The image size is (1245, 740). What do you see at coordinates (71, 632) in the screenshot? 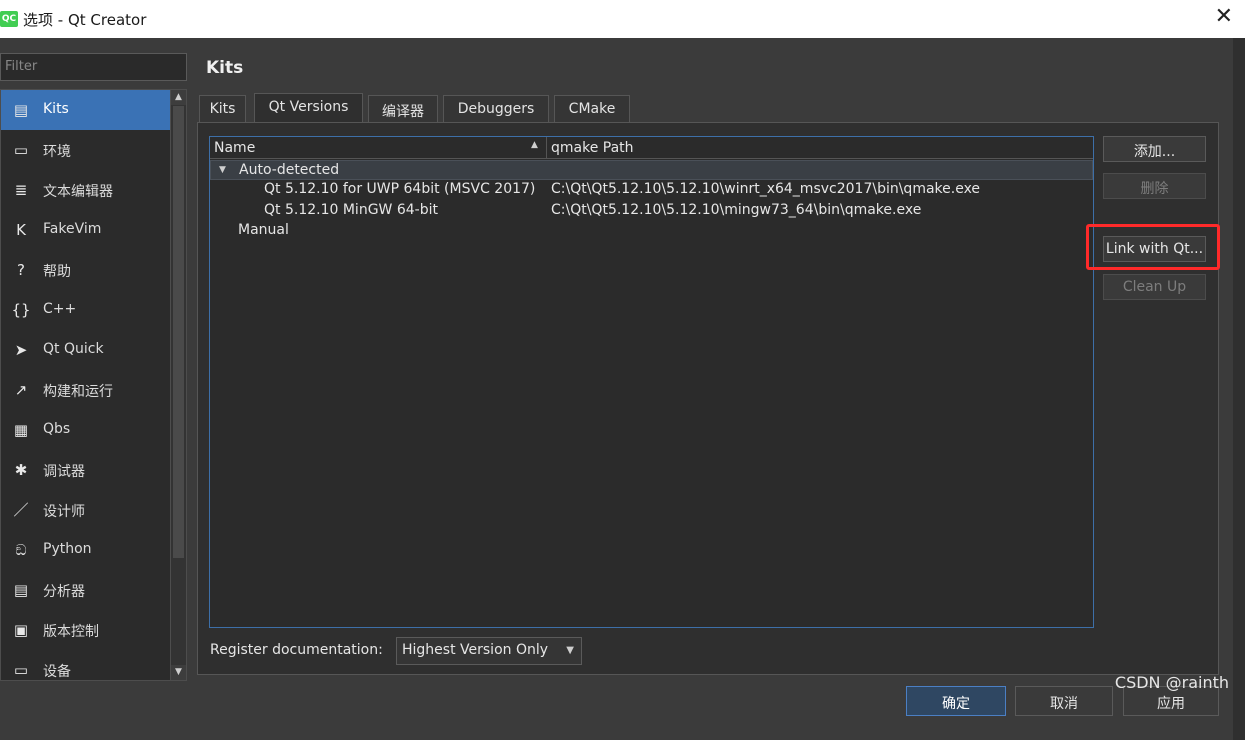
I see `nav-item-label: 版本控制` at bounding box center [71, 632].